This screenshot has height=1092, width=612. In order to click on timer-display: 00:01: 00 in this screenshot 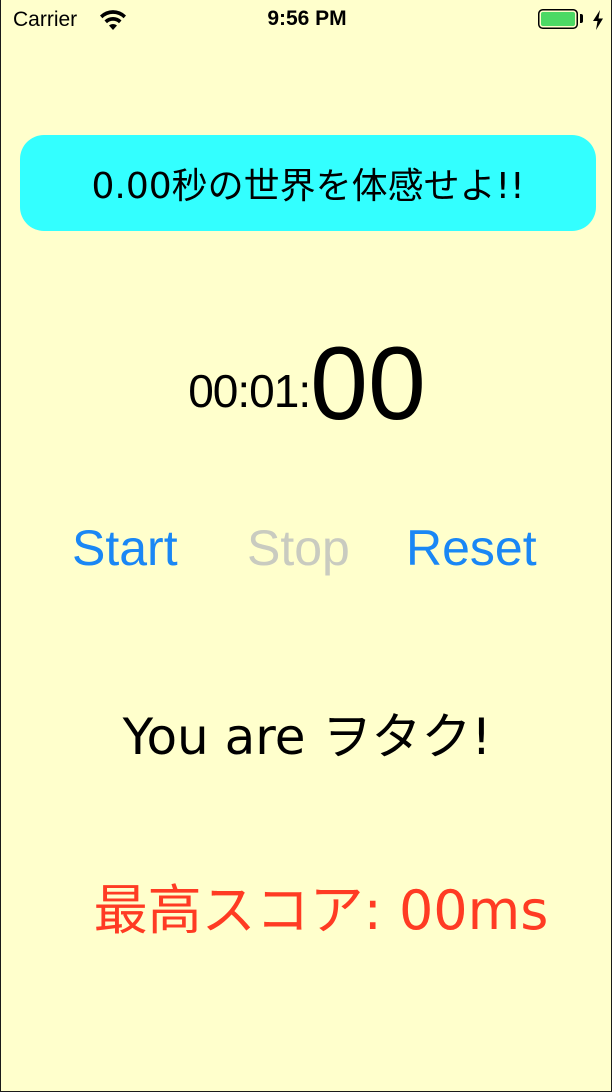, I will do `click(306, 380)`.